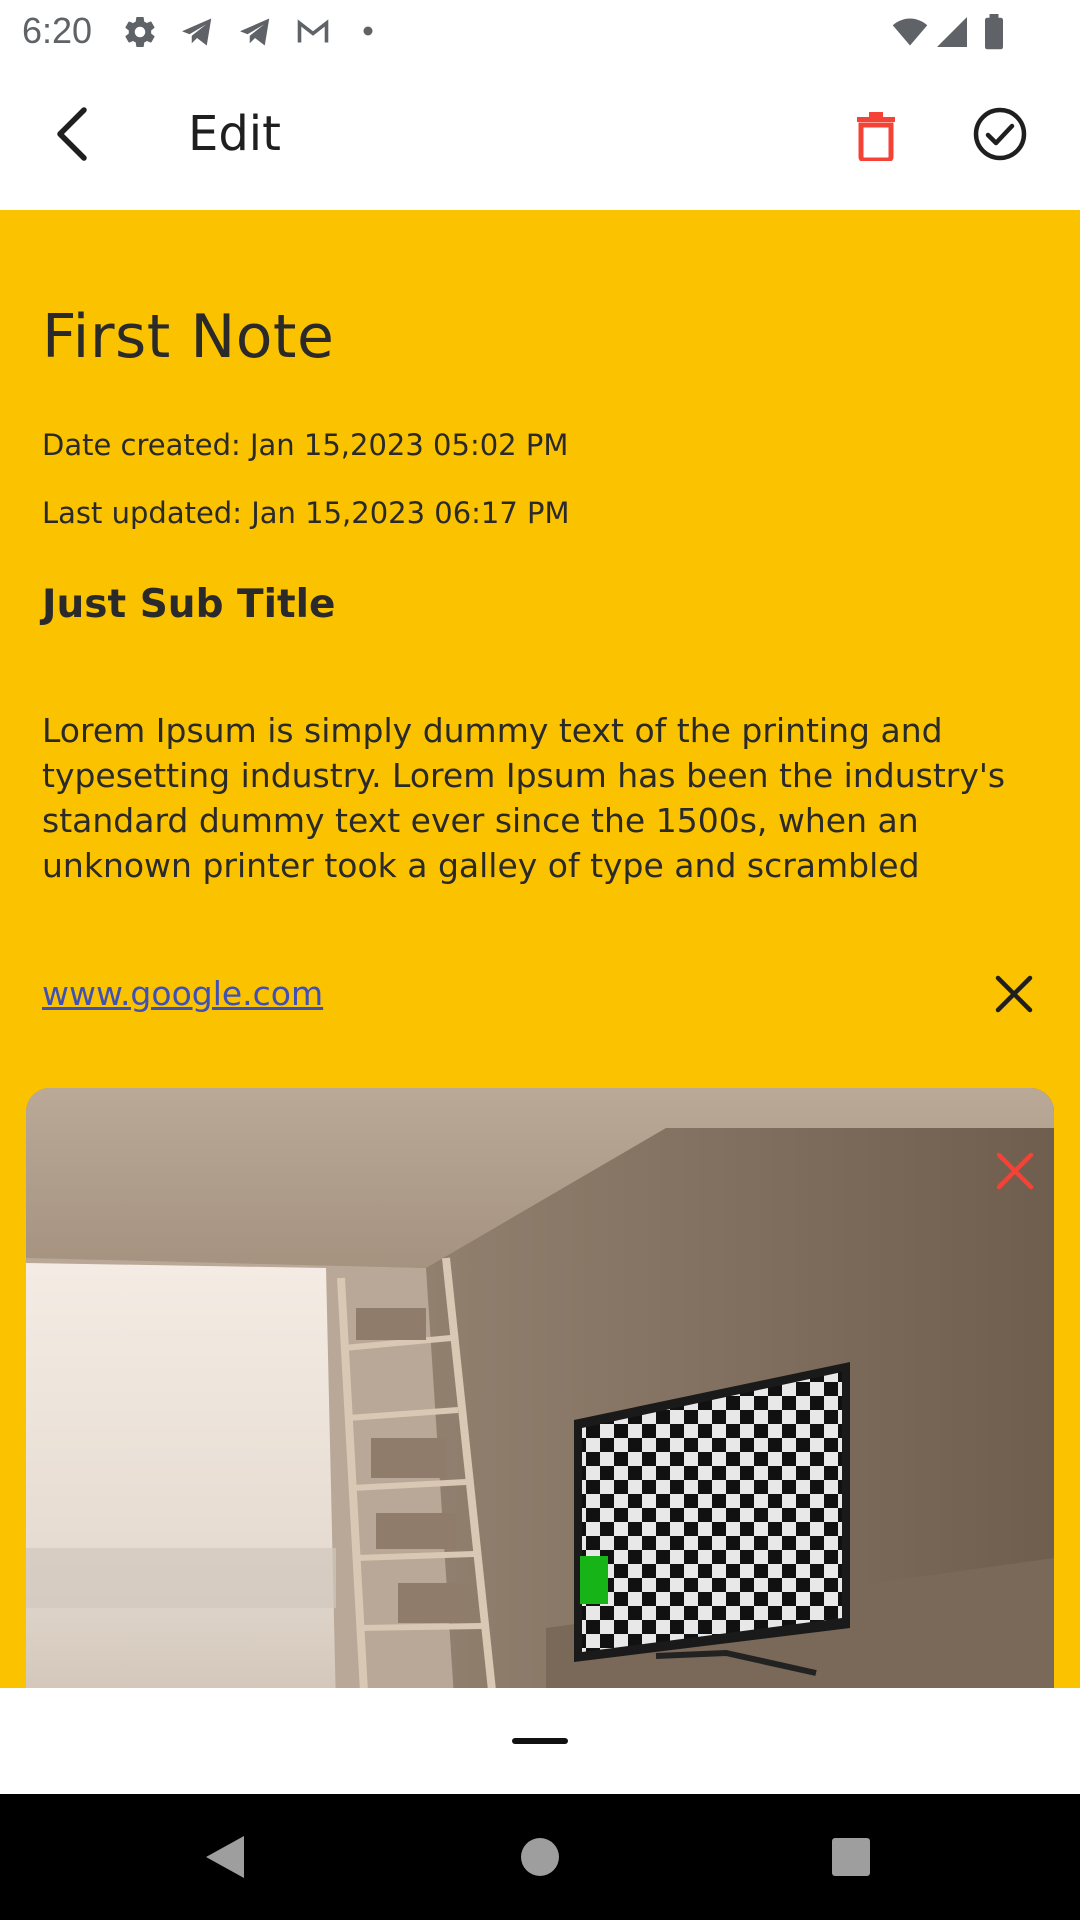  I want to click on note-link: www.google.com, so click(182, 993).